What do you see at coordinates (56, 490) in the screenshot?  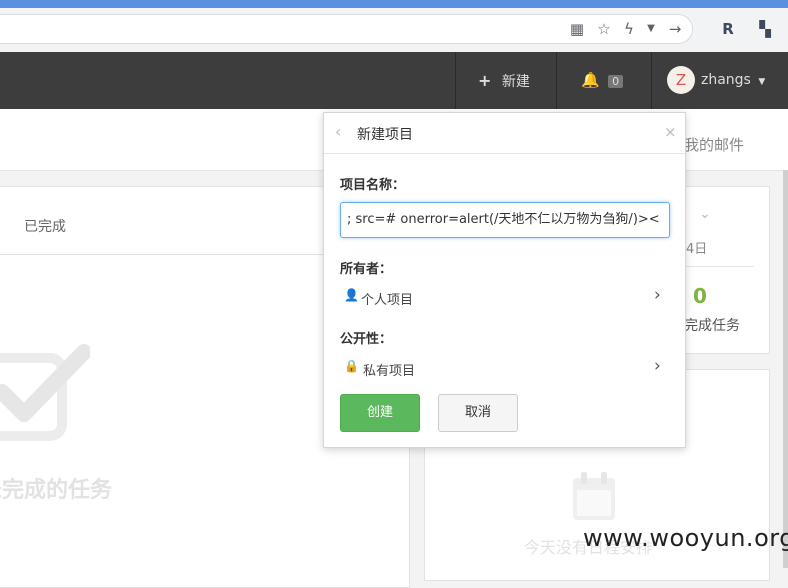 I see `empty-tasks-text: 未完成的任务` at bounding box center [56, 490].